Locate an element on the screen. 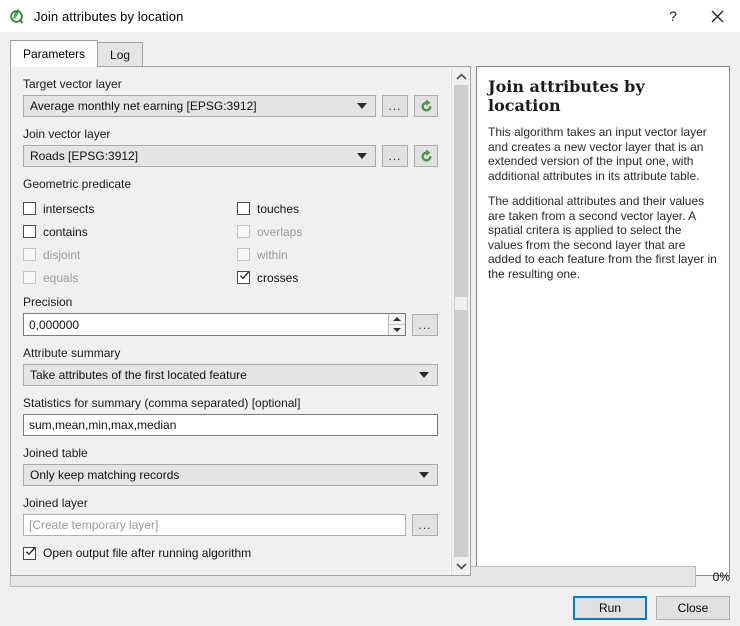  tab-parameters: Parameters is located at coordinates (54, 53).